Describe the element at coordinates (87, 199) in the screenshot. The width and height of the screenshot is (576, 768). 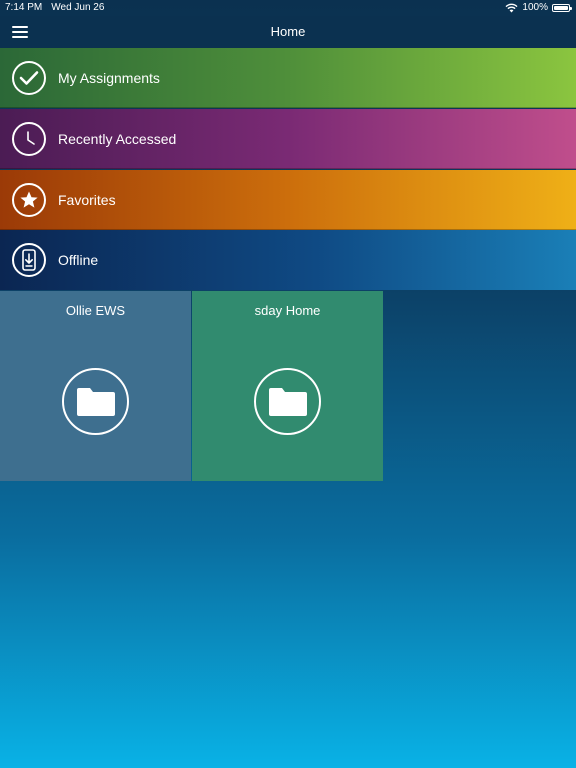
I see `menu-row-label: Favorites` at that location.